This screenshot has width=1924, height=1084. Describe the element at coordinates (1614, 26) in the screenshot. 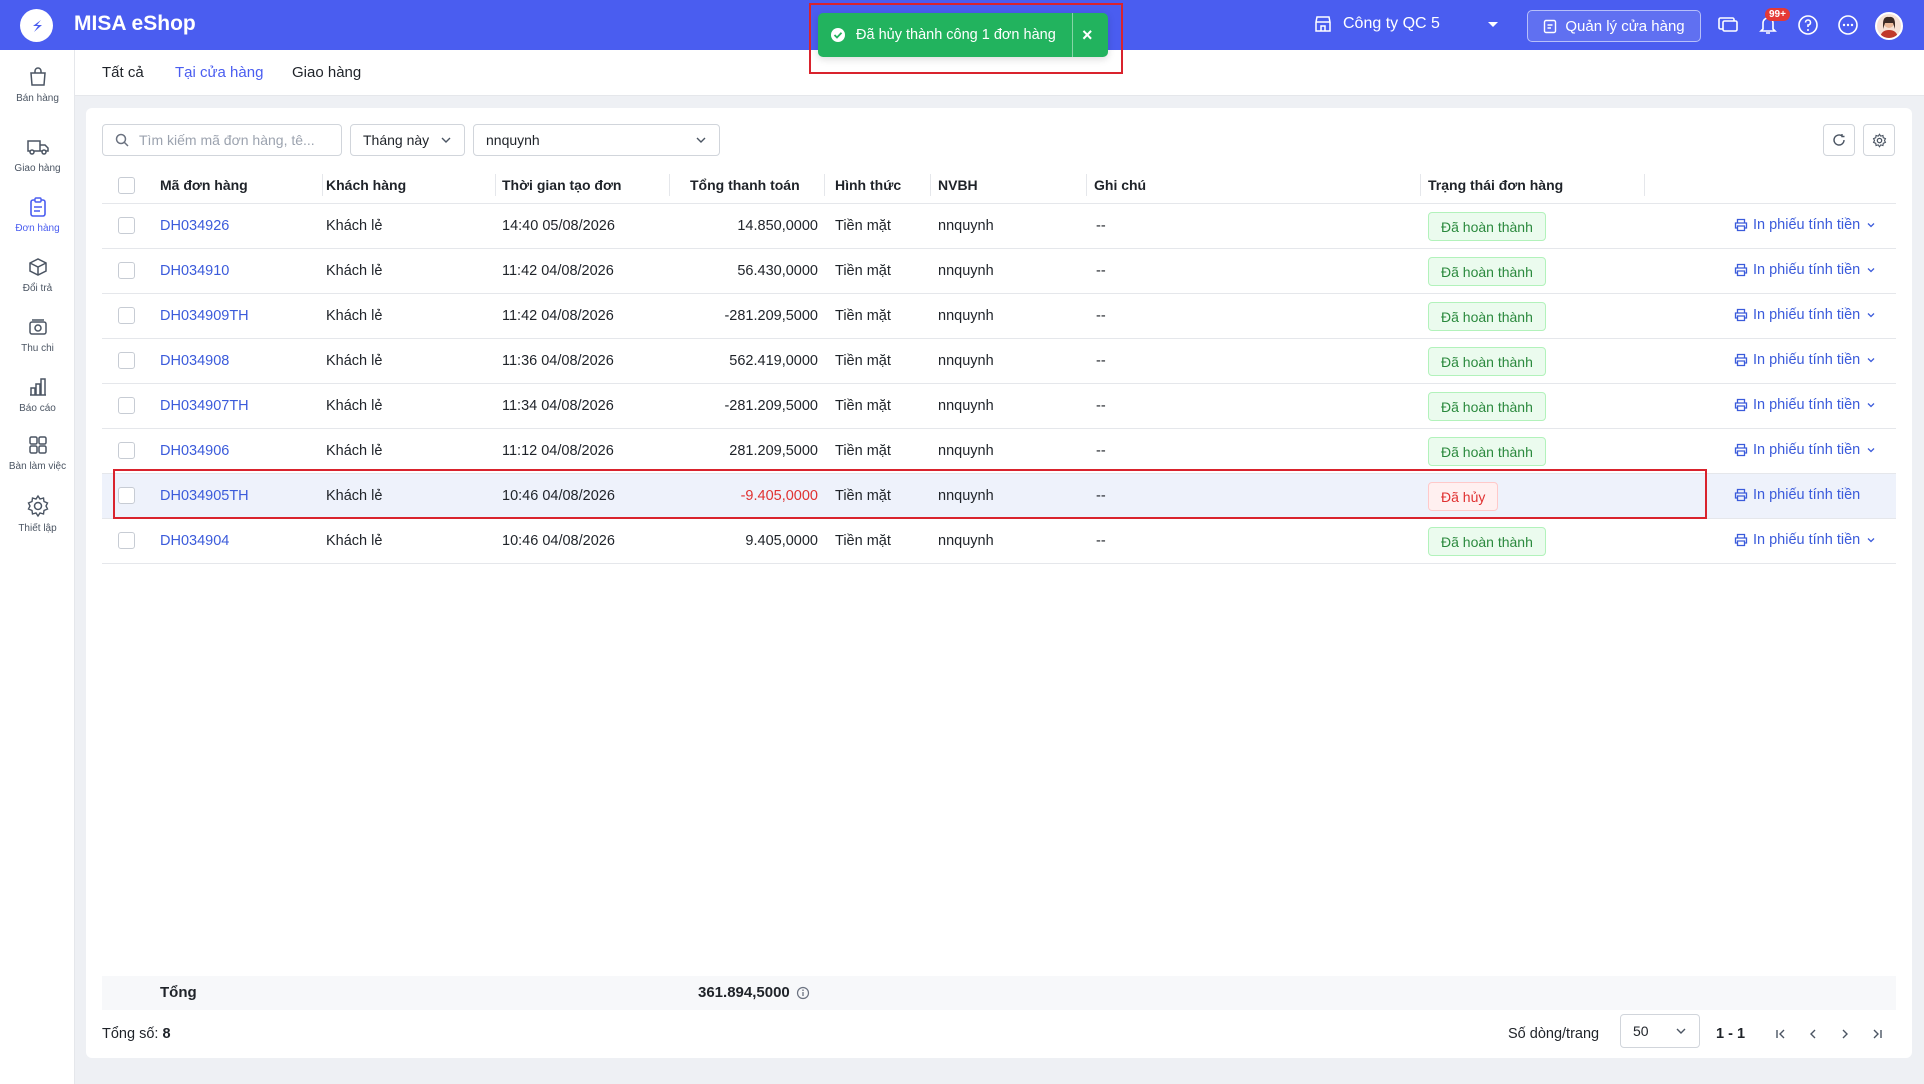

I see `manage-store-button: Quản lý cửa hàng` at that location.